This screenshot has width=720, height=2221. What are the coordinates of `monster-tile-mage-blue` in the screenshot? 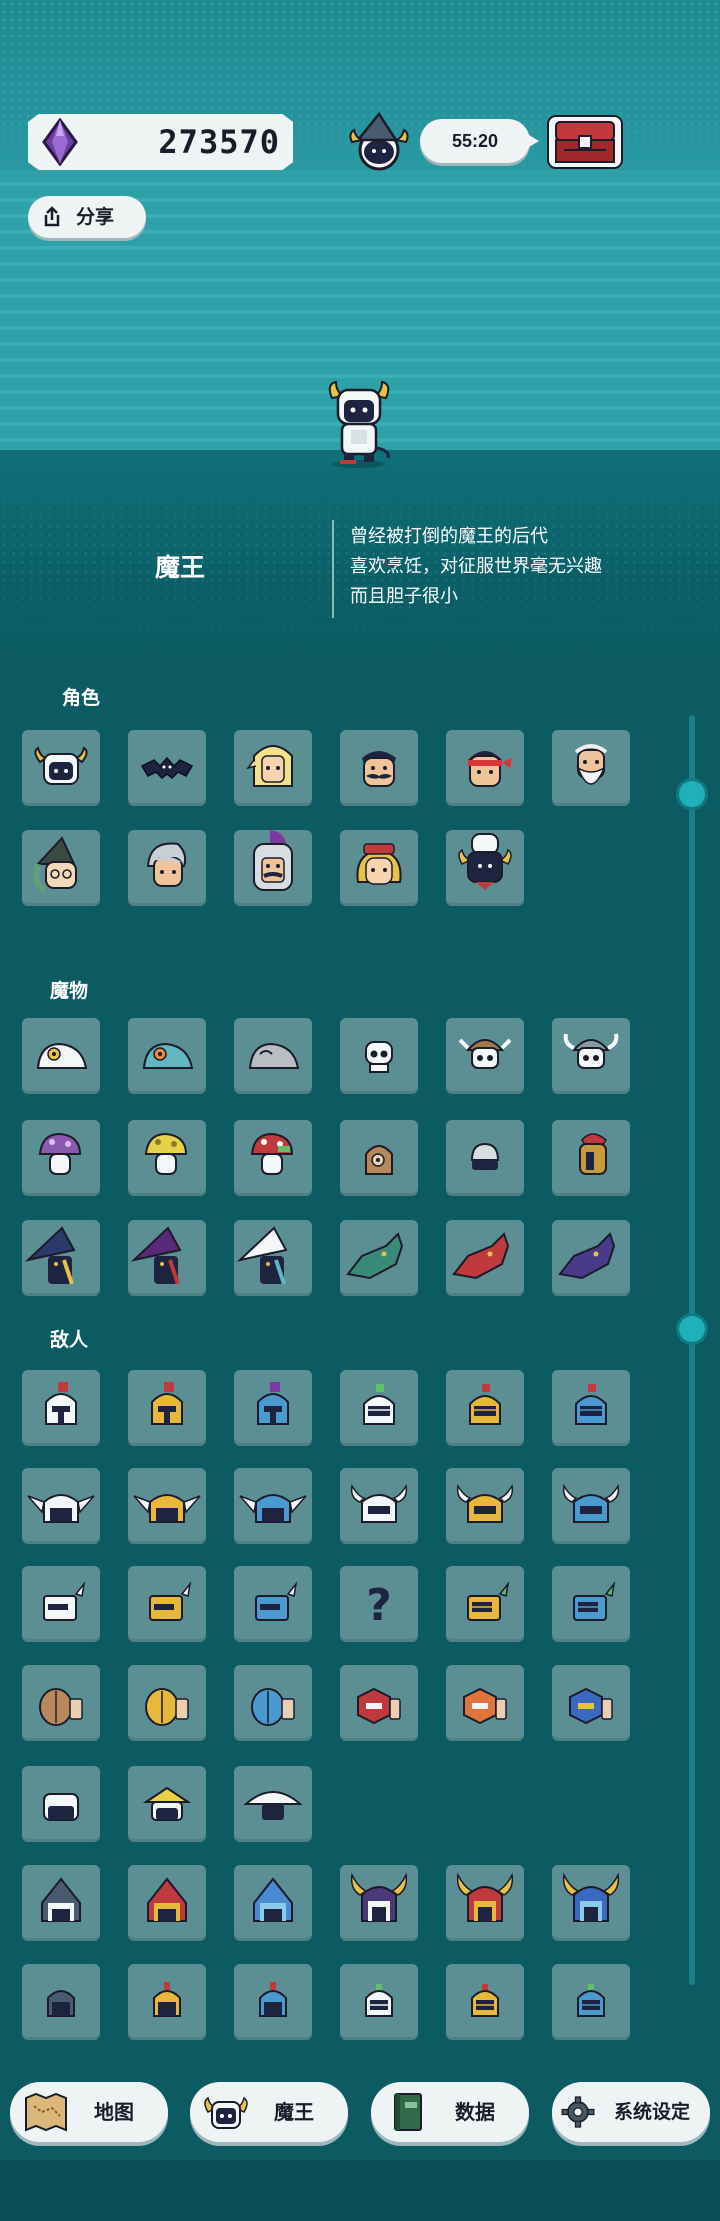 It's located at (61, 1258).